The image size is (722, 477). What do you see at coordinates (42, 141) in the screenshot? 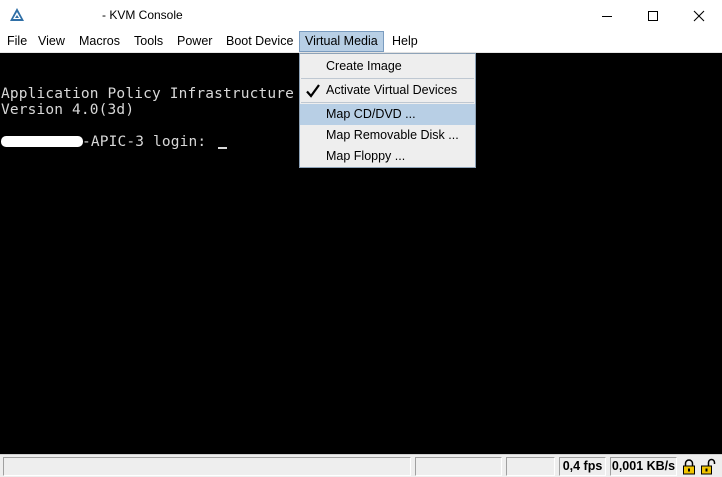
I see `redacted-hostname` at bounding box center [42, 141].